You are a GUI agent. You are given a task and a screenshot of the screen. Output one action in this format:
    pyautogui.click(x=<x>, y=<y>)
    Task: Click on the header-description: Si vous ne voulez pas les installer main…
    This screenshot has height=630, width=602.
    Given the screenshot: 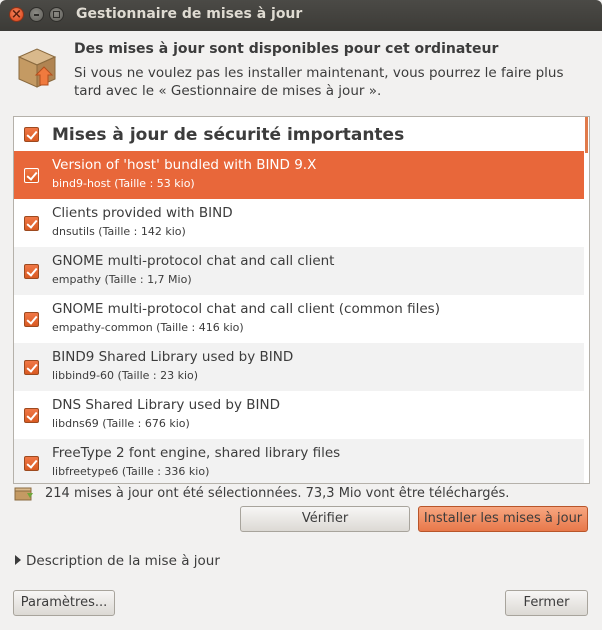 What is the action you would take?
    pyautogui.click(x=319, y=82)
    